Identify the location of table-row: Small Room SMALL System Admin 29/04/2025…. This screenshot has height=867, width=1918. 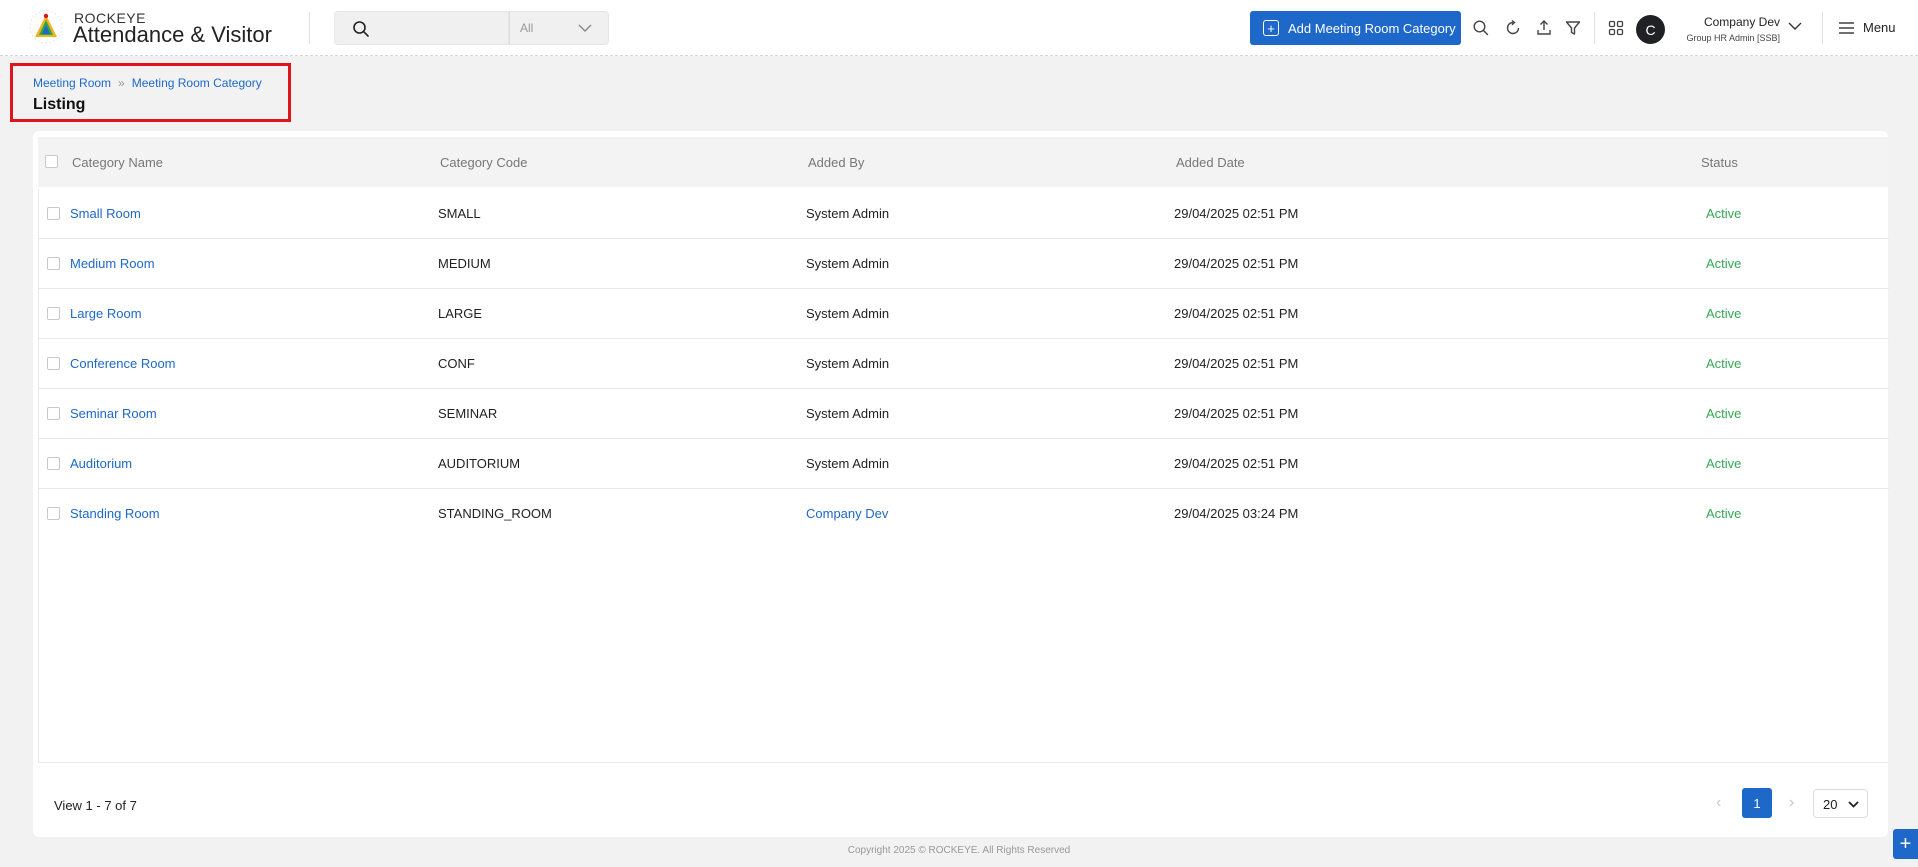
(964, 214).